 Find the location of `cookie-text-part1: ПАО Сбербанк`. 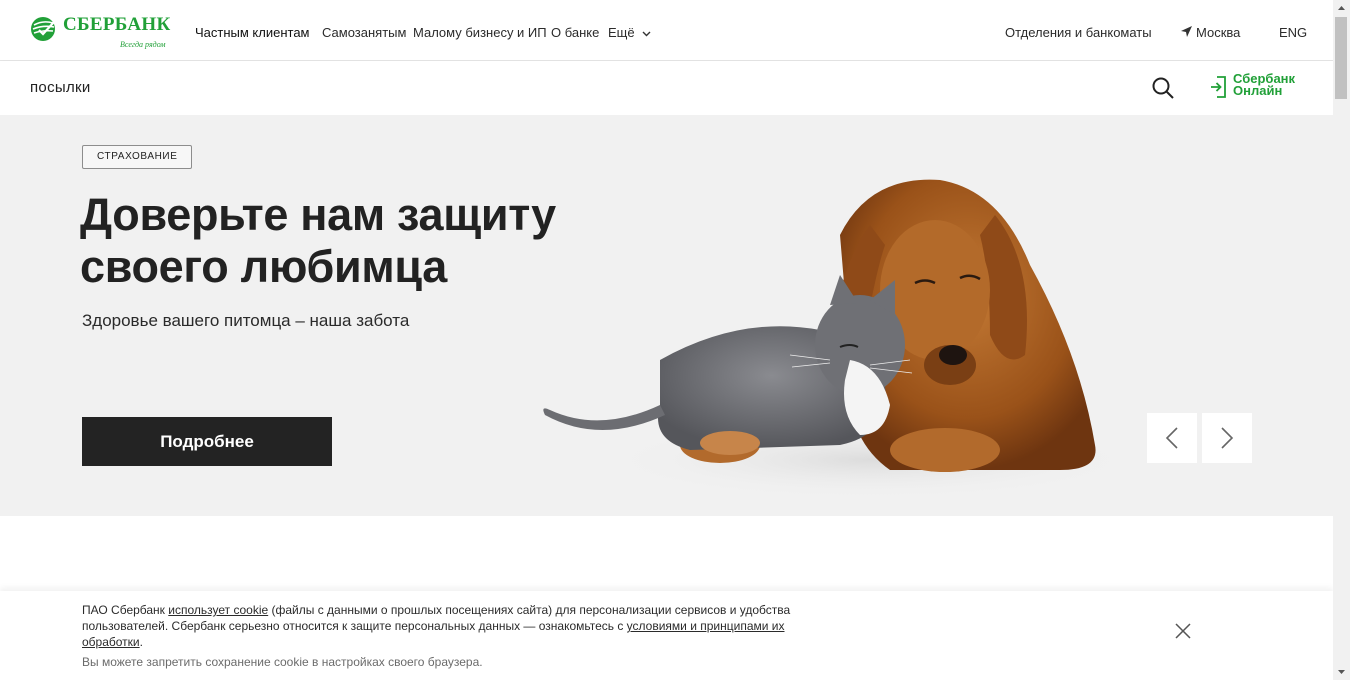

cookie-text-part1: ПАО Сбербанк is located at coordinates (125, 610).